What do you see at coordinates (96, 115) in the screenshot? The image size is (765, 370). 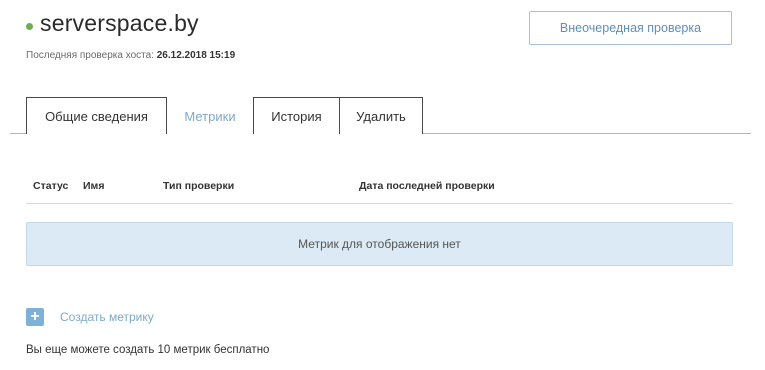 I see `tab-general: Общие сведения` at bounding box center [96, 115].